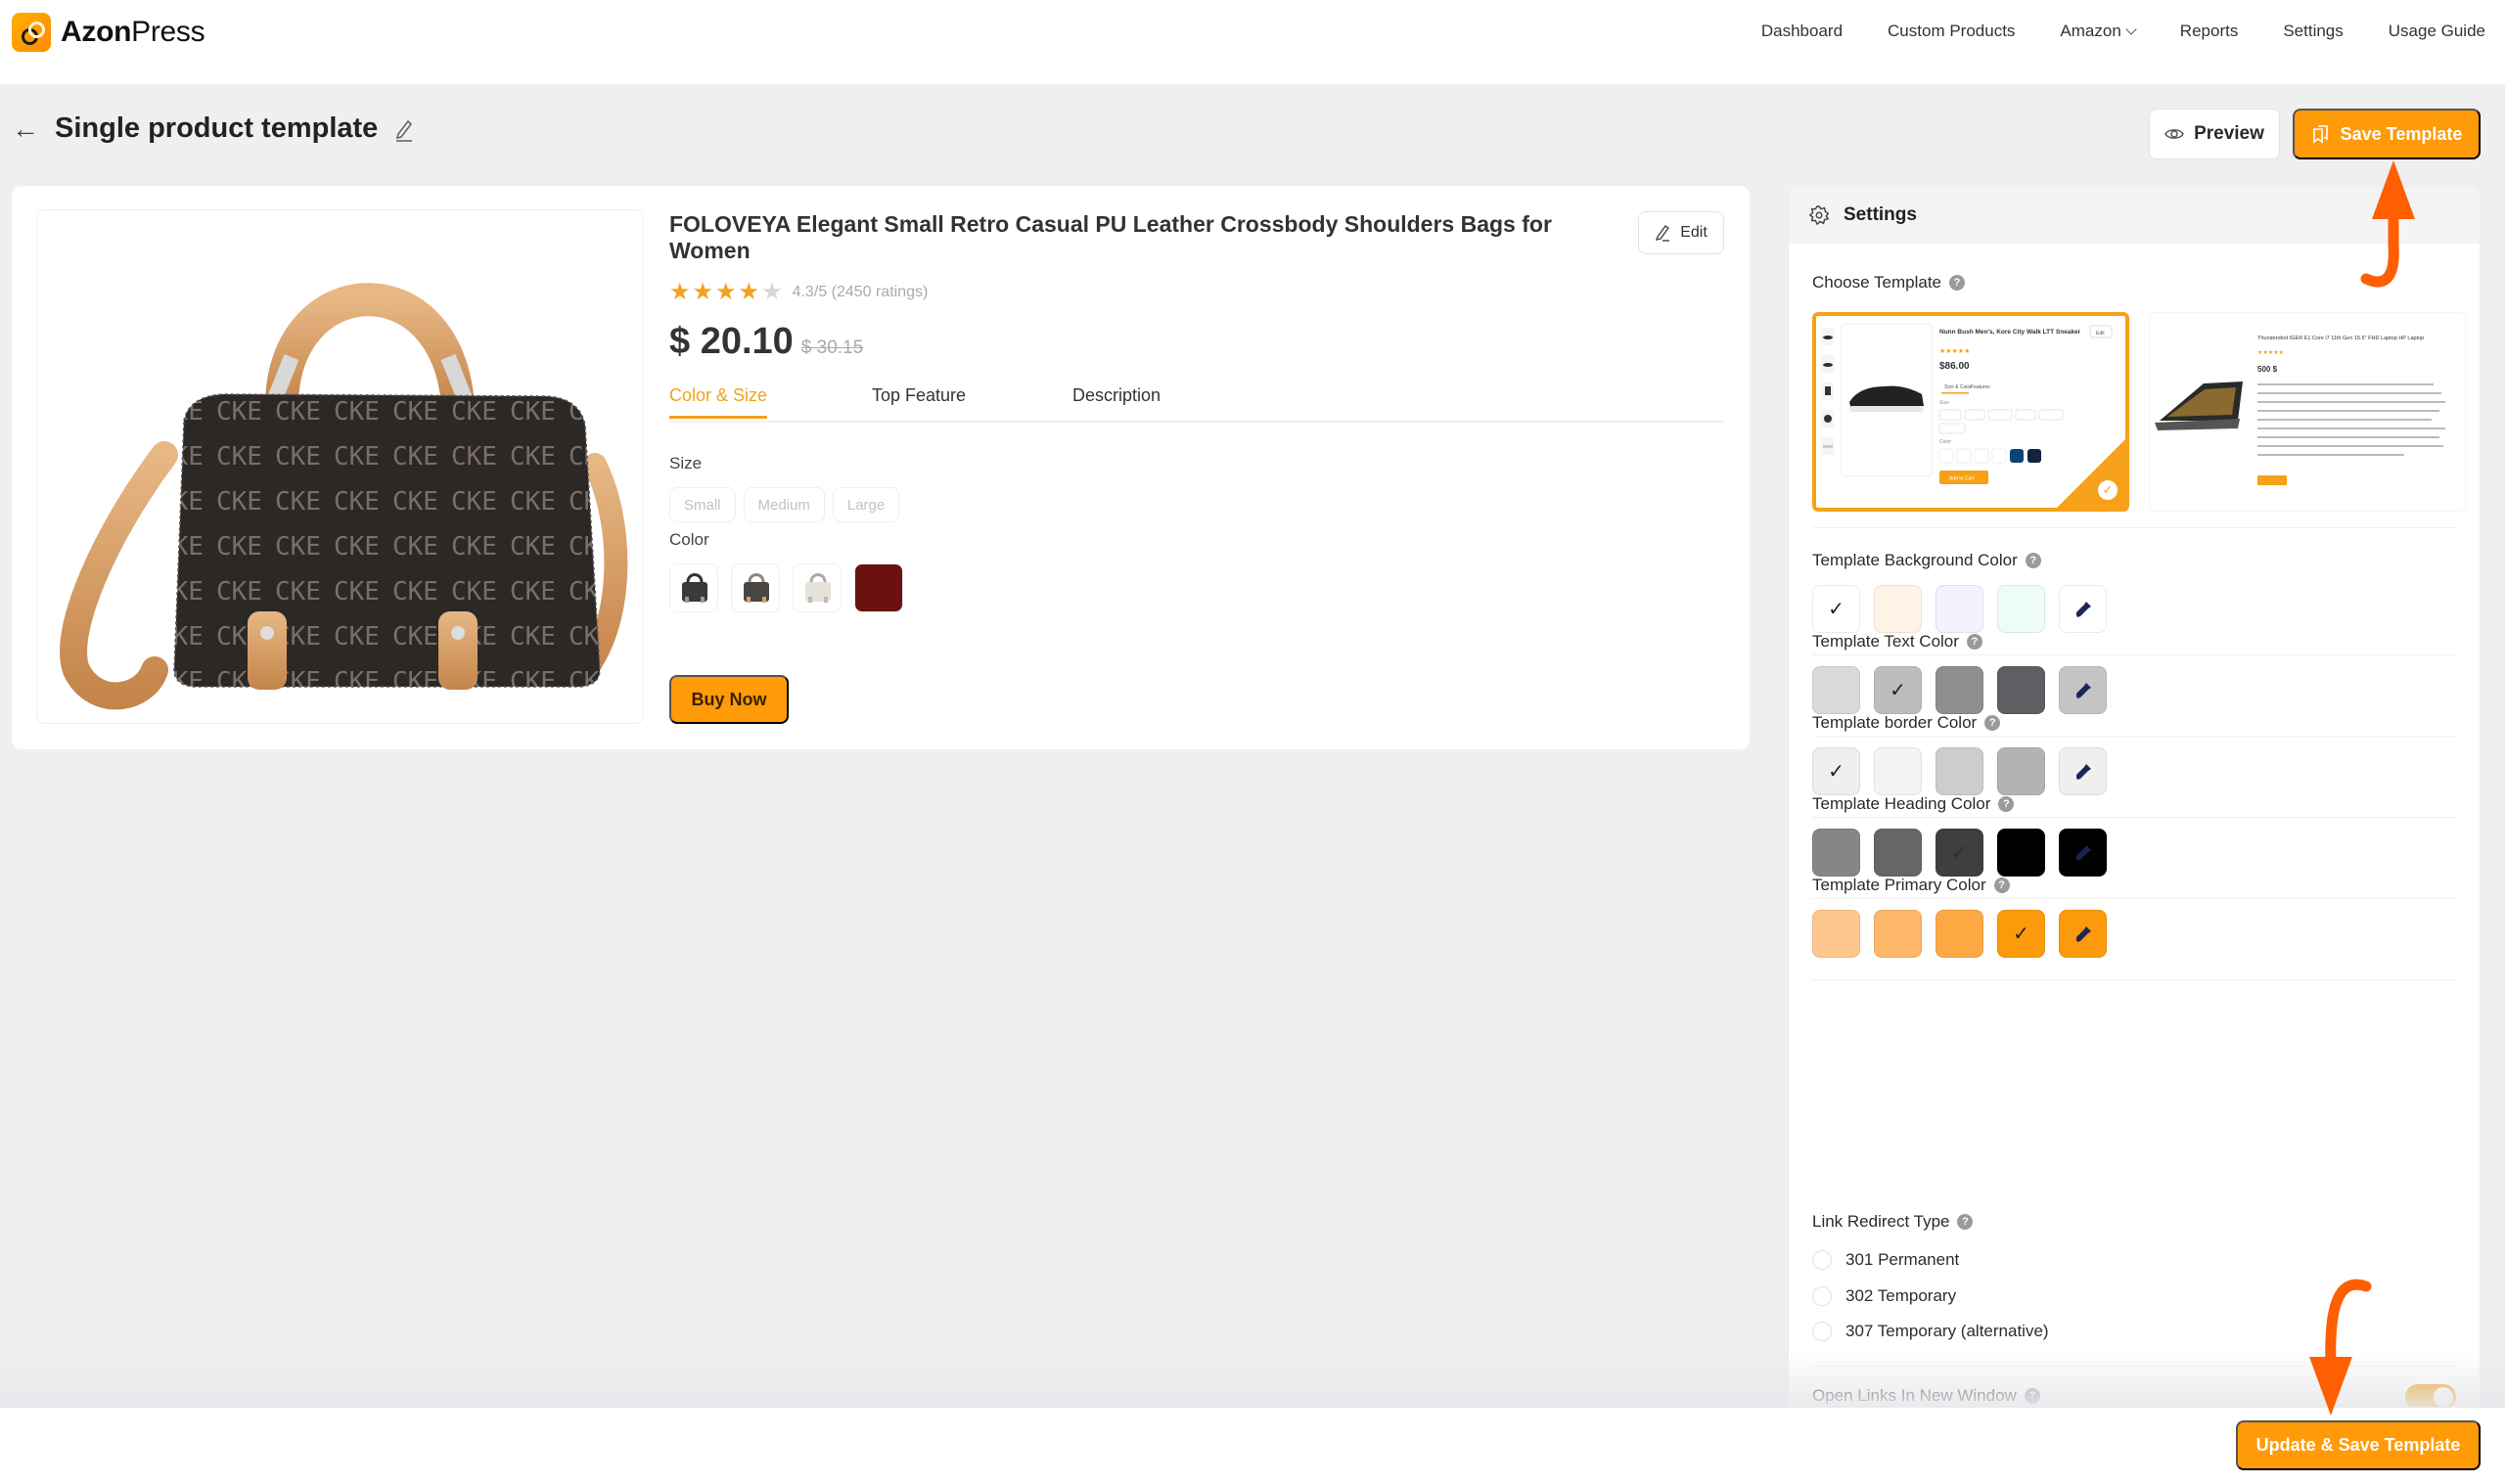  I want to click on redirect-type-section: Link Redirect Type?, so click(2134, 1222).